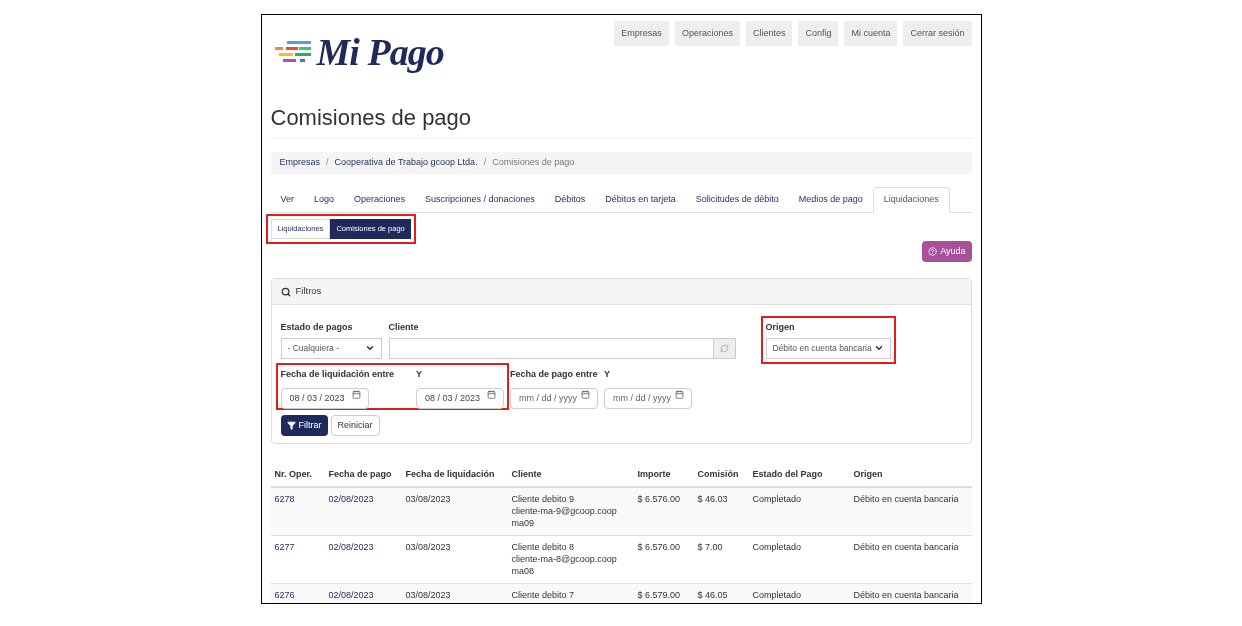 The width and height of the screenshot is (1242, 626). Describe the element at coordinates (707, 33) in the screenshot. I see `nav-button: Operaciones` at that location.